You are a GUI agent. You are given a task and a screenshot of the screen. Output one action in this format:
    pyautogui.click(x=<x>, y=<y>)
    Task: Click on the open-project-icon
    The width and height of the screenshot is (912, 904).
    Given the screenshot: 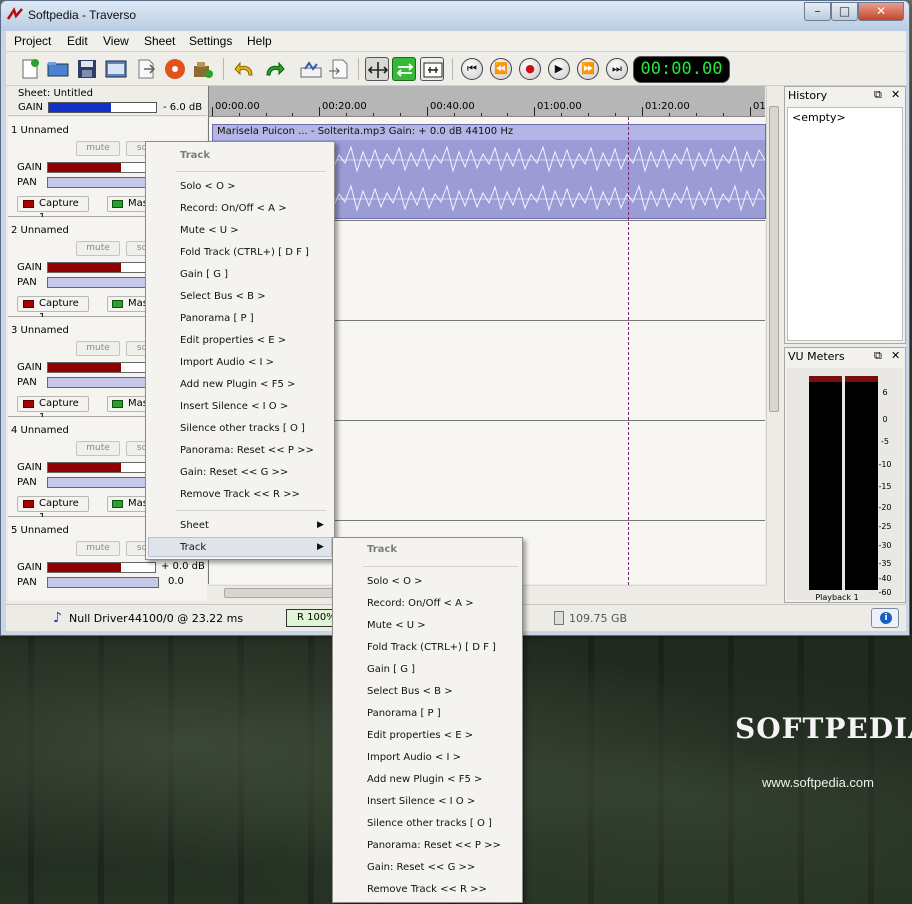 What is the action you would take?
    pyautogui.click(x=58, y=69)
    